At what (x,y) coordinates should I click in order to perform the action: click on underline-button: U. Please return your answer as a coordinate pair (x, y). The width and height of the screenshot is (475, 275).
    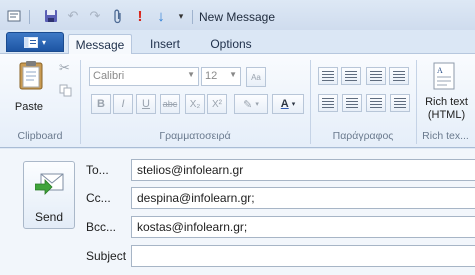
    Looking at the image, I should click on (146, 104).